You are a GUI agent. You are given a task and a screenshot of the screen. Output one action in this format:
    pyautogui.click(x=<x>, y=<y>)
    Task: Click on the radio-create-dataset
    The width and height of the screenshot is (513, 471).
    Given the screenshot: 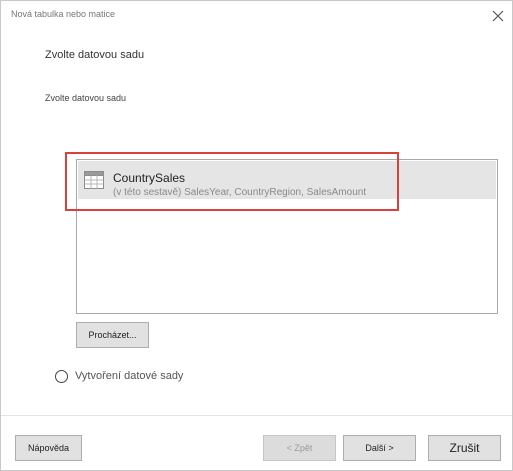 What is the action you would take?
    pyautogui.click(x=61, y=376)
    